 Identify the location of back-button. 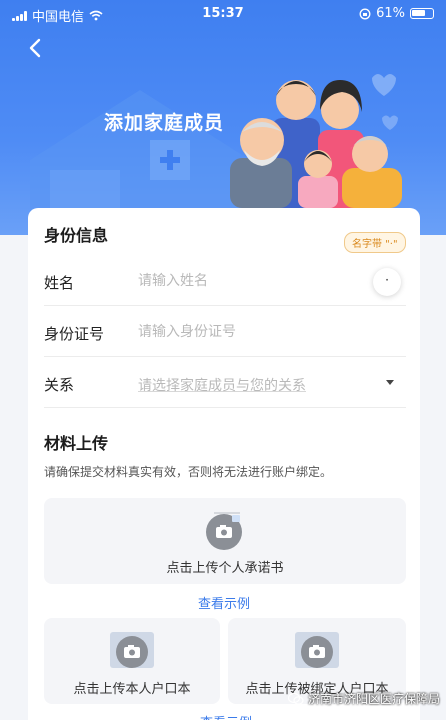
(36, 48).